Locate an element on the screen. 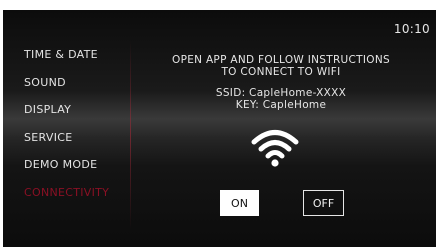 The width and height of the screenshot is (439, 251). wifi-off-button: OFF is located at coordinates (323, 203).